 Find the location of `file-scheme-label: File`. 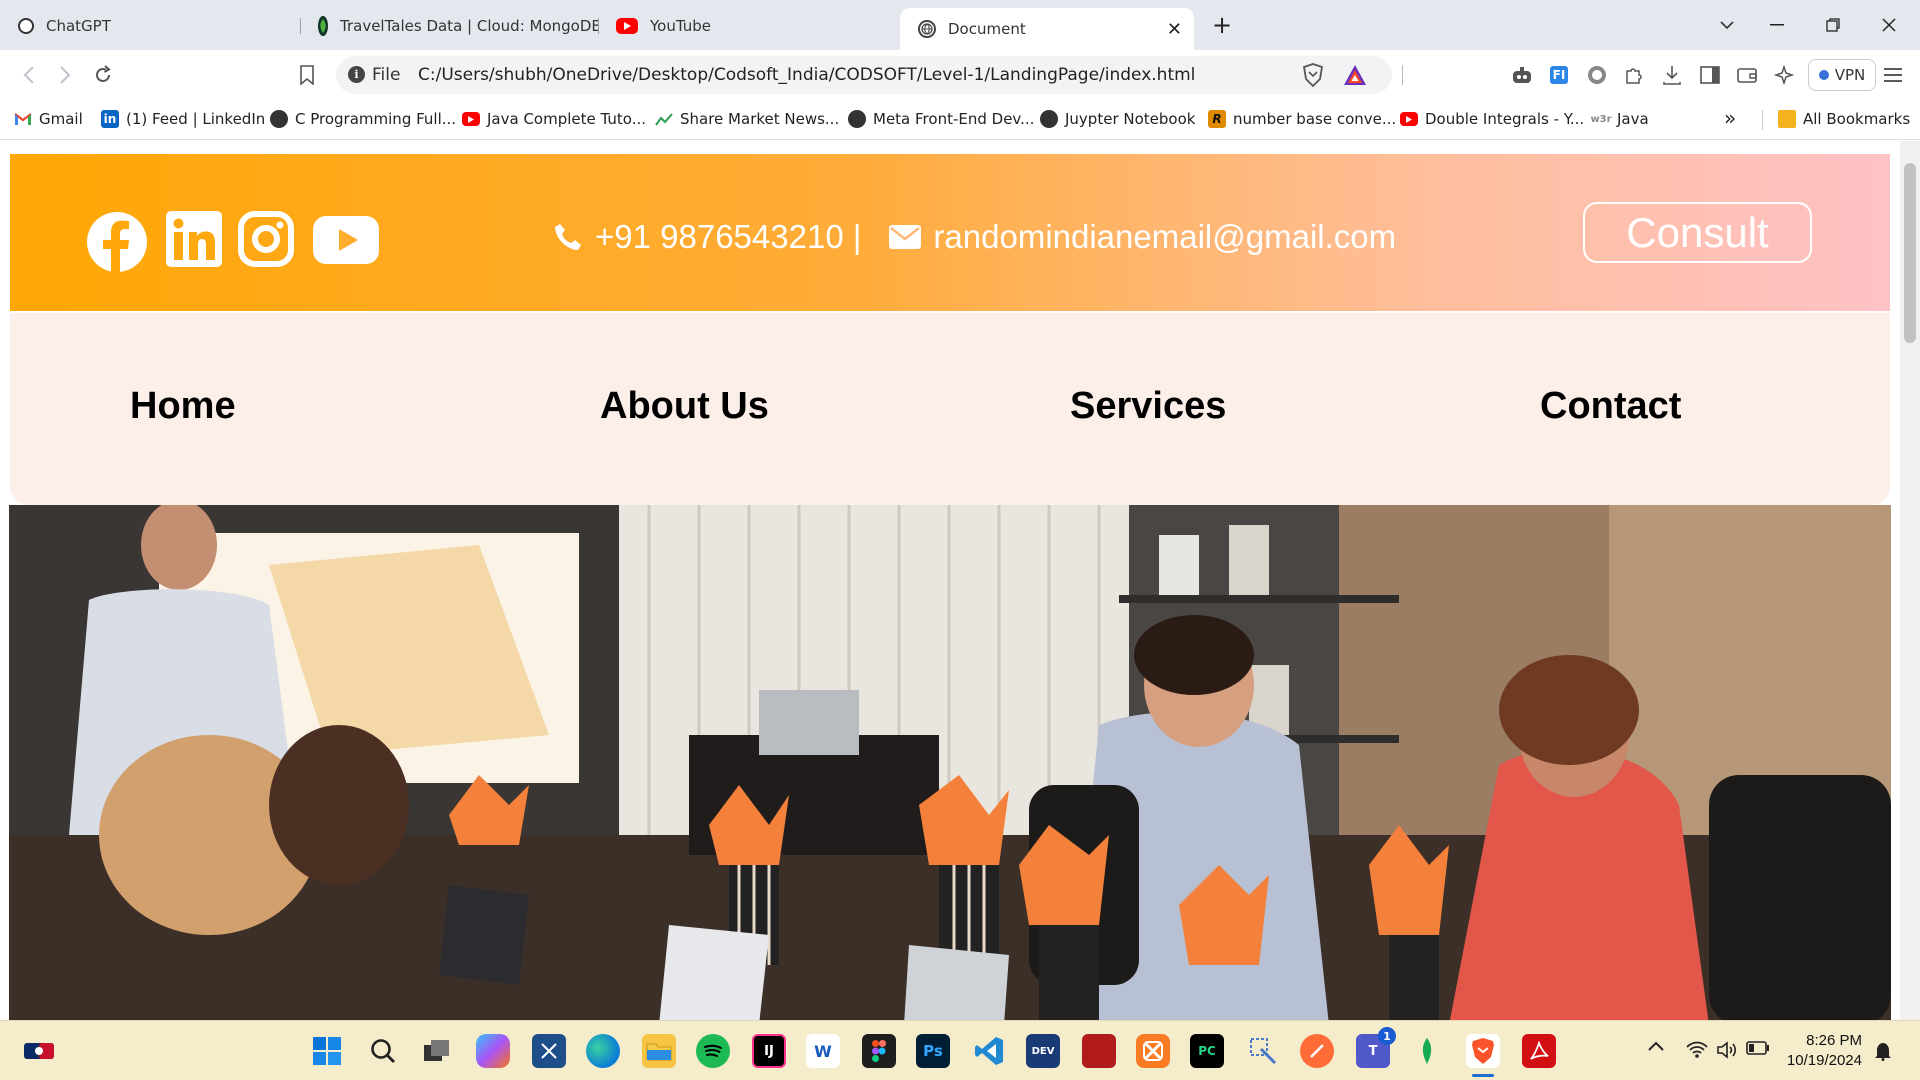

file-scheme-label: File is located at coordinates (386, 75).